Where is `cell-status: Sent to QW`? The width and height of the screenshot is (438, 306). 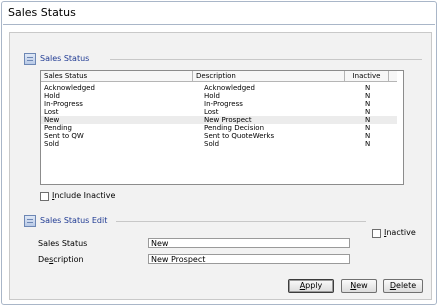
cell-status: Sent to QW is located at coordinates (64, 136).